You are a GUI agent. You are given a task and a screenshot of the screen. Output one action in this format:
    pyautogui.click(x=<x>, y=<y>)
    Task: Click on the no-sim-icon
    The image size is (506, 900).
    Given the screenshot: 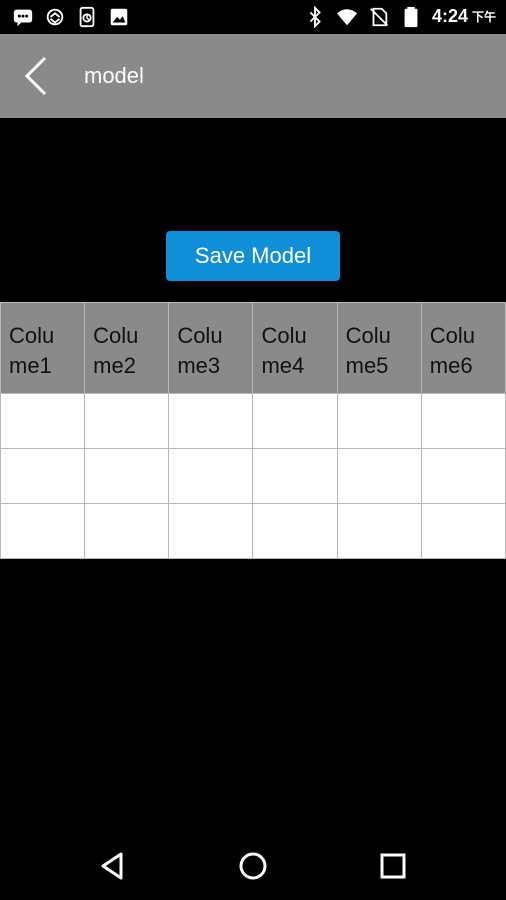 What is the action you would take?
    pyautogui.click(x=379, y=17)
    